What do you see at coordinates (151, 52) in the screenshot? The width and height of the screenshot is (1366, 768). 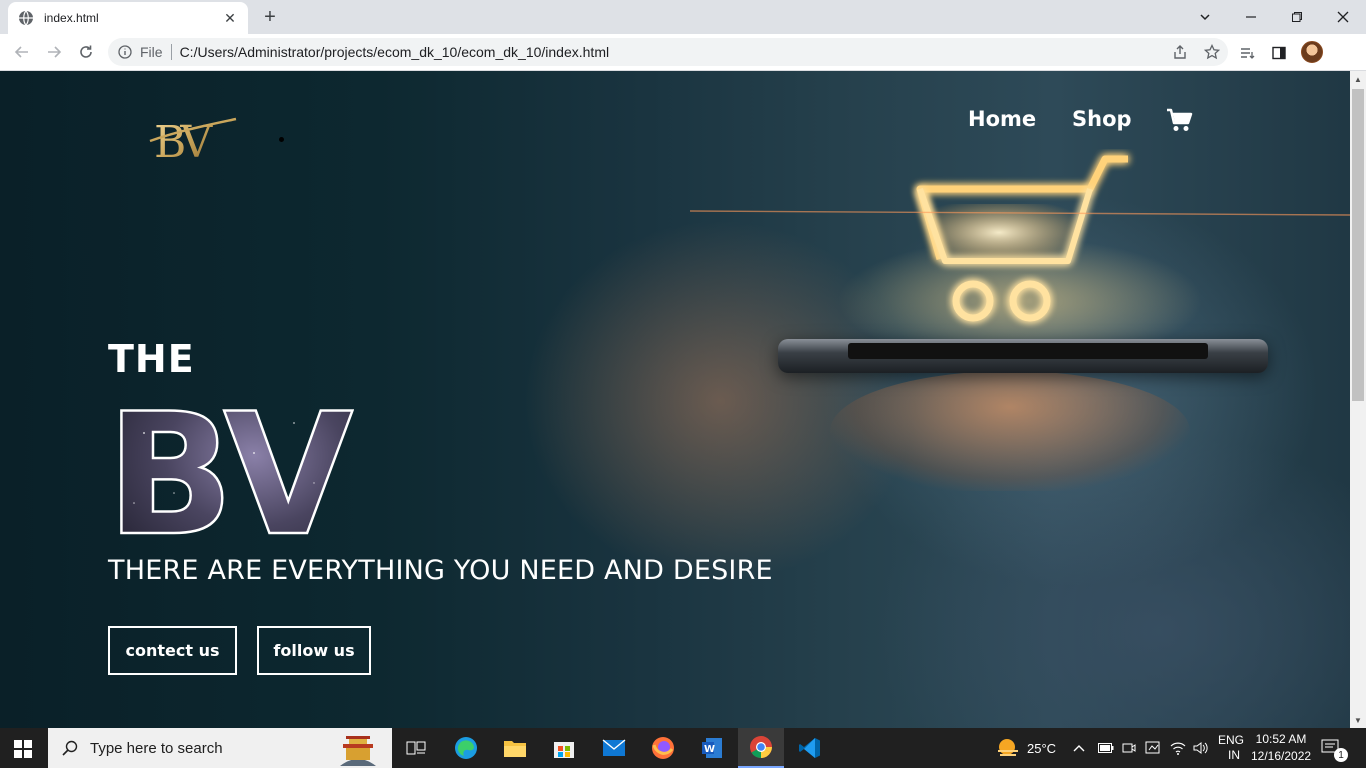 I see `address-scheme-label: File` at bounding box center [151, 52].